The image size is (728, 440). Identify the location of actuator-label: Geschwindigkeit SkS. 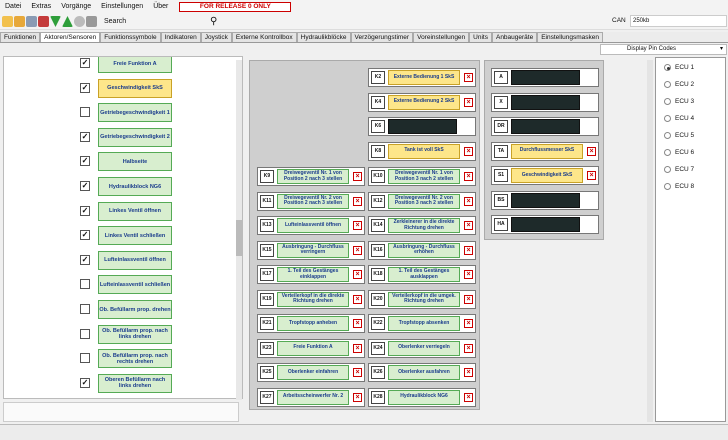
(135, 88).